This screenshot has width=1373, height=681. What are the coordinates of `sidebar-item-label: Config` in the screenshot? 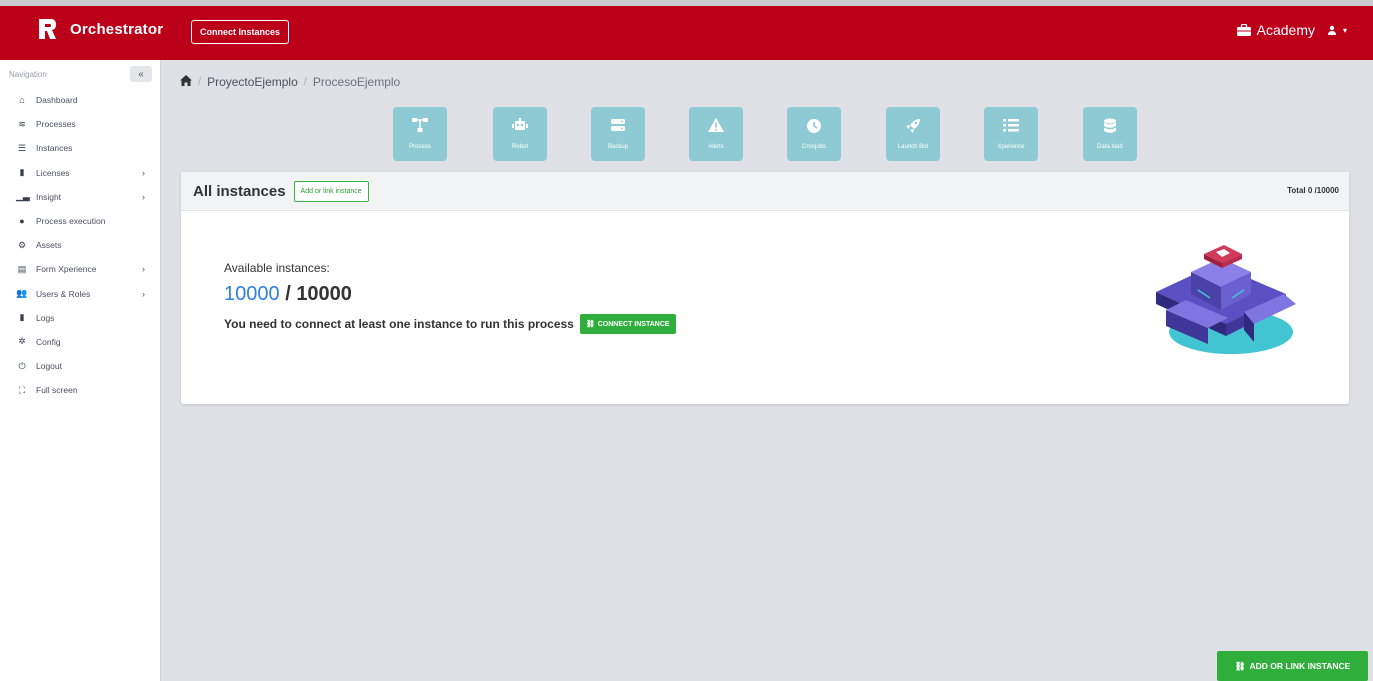 It's located at (48, 341).